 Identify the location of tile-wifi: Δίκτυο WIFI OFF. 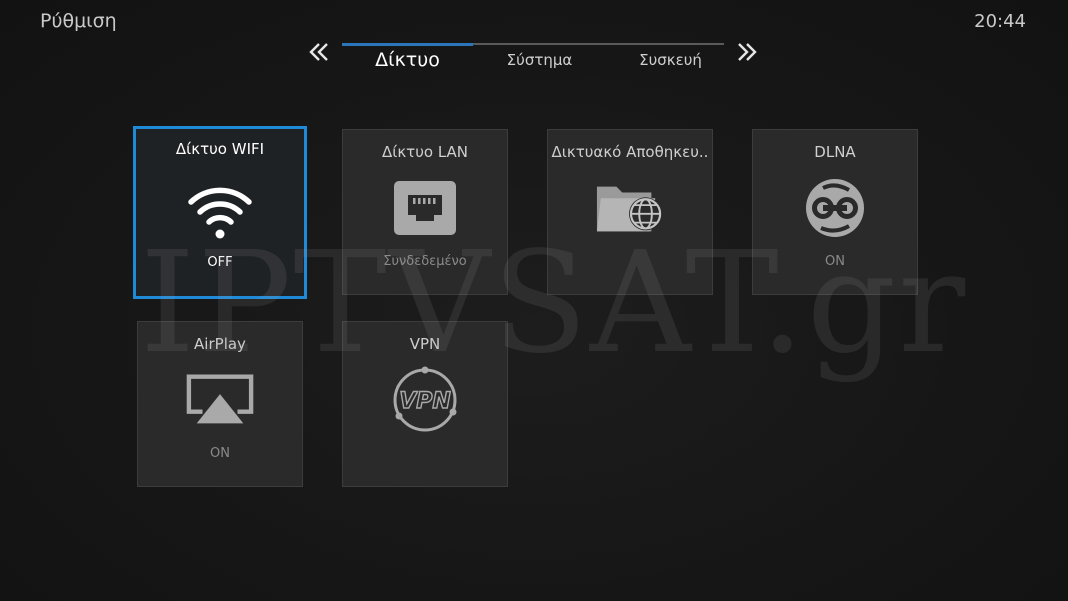
(220, 212).